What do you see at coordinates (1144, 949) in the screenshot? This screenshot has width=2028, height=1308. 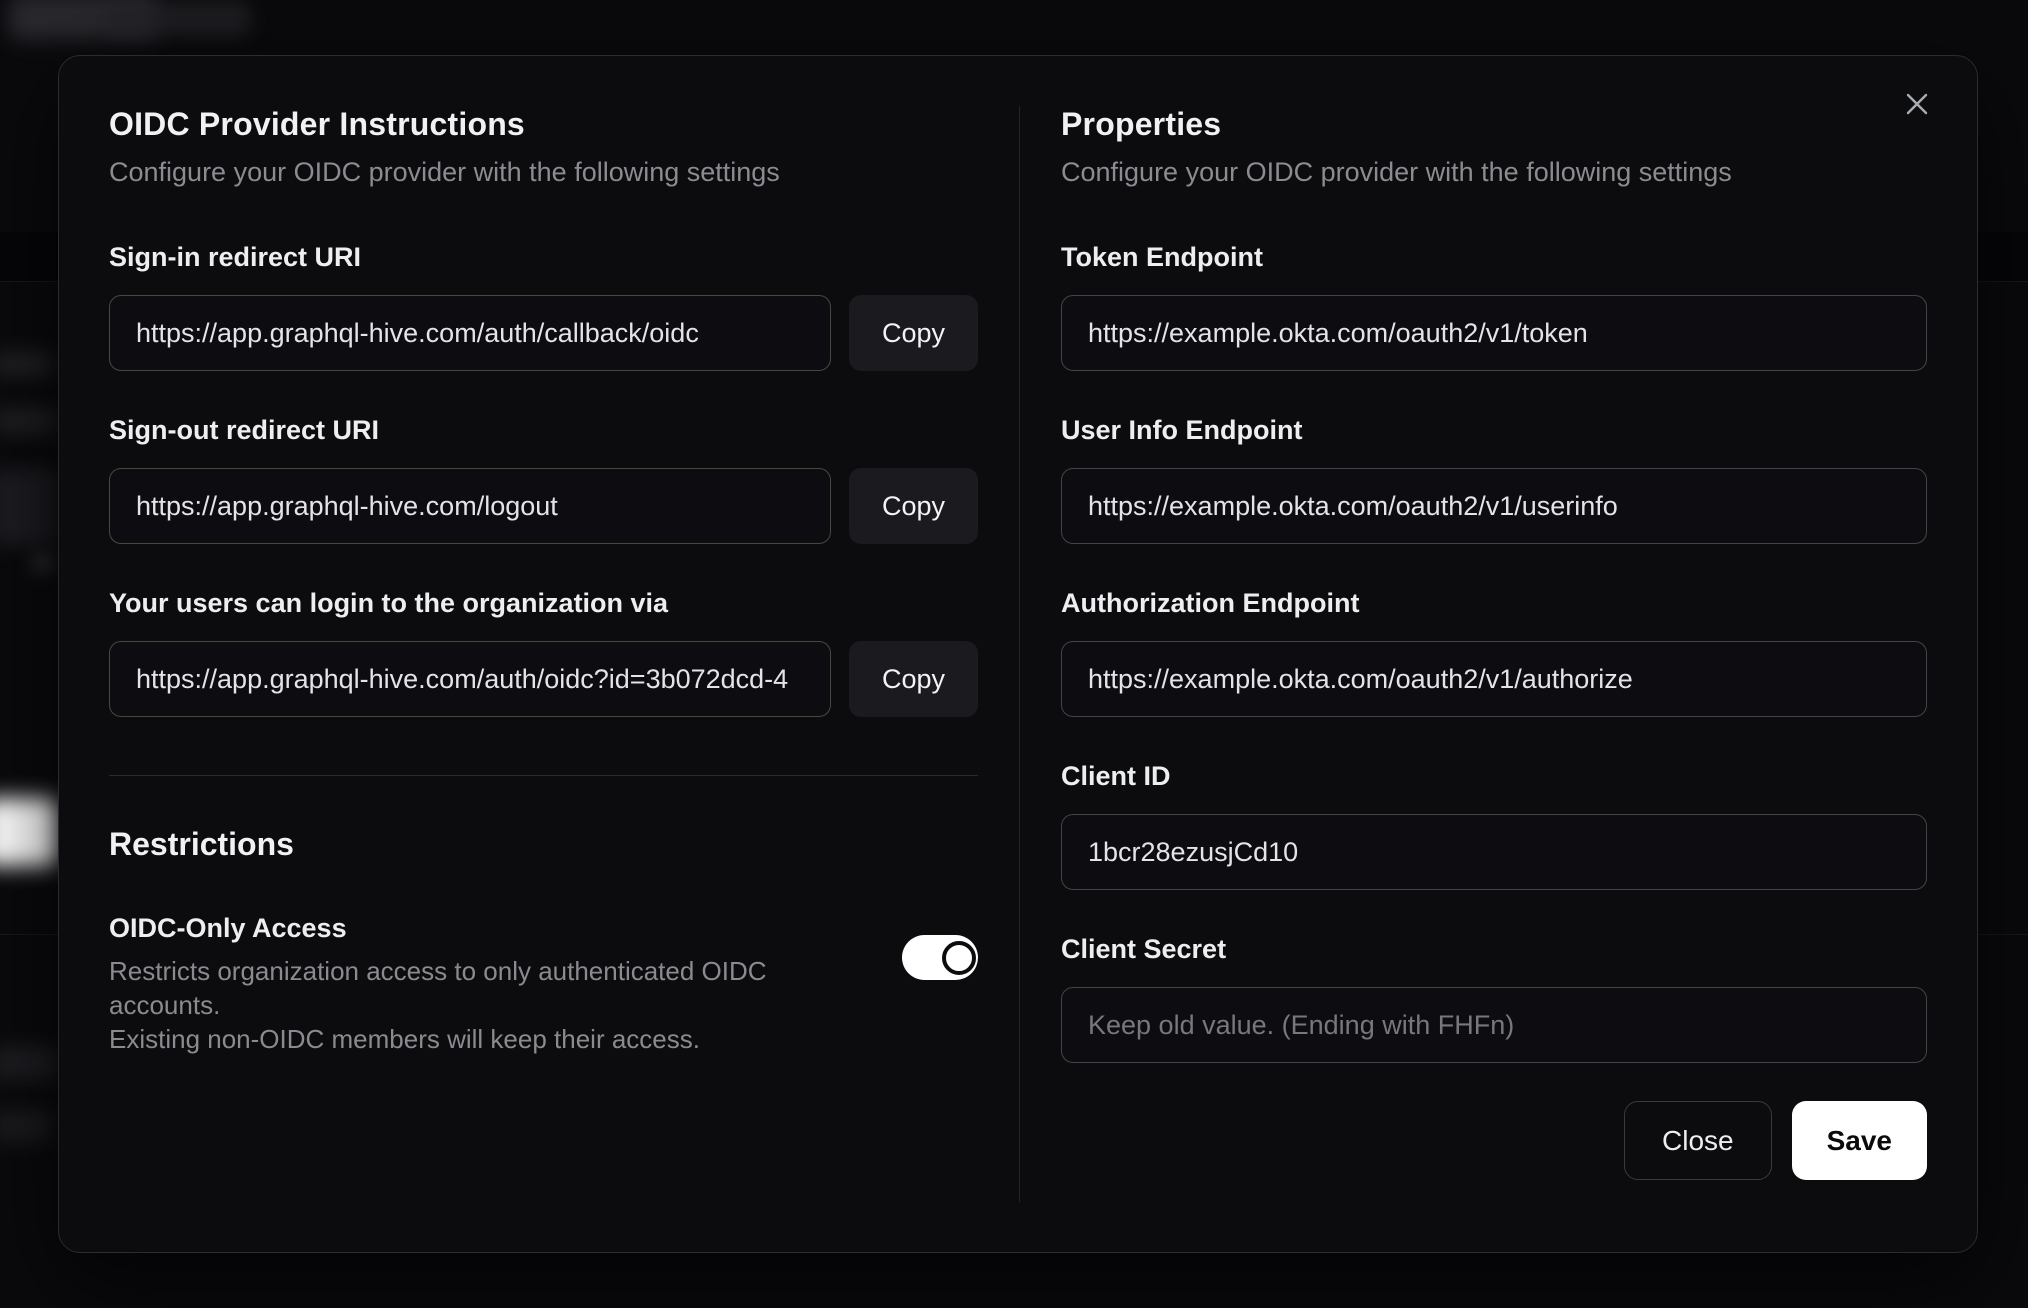 I see `client-secret-label: Client Secret` at bounding box center [1144, 949].